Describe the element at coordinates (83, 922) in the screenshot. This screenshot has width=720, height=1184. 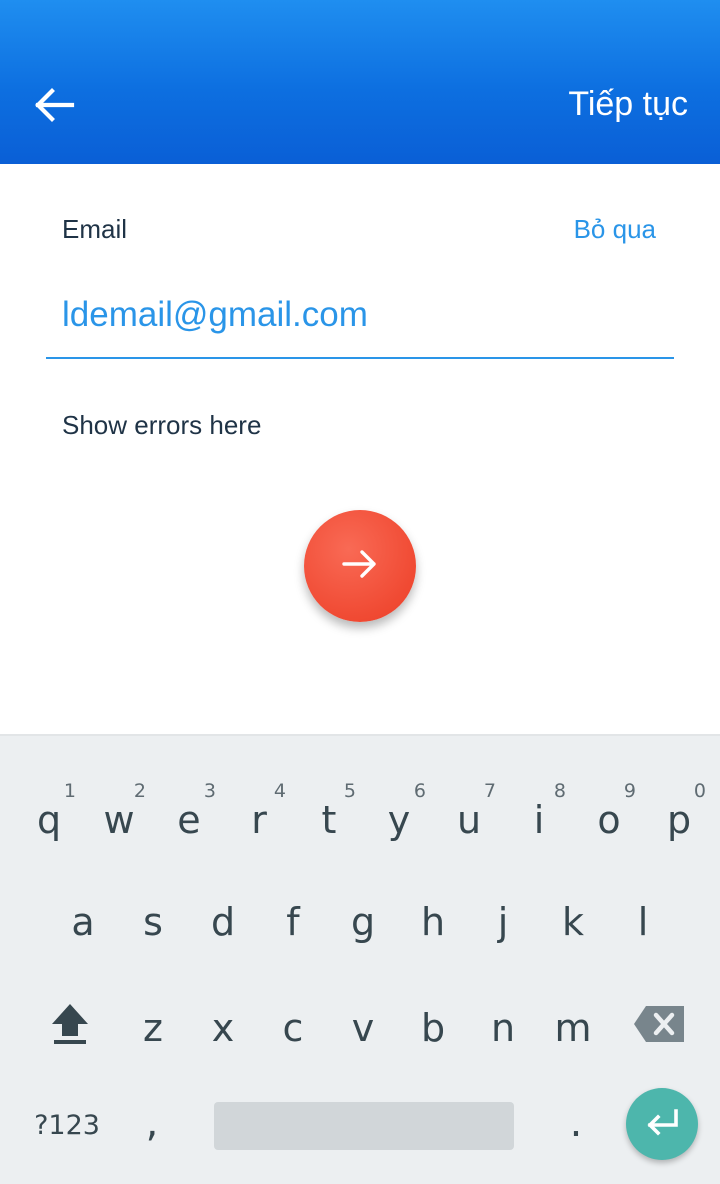
I see `key-label: a` at that location.